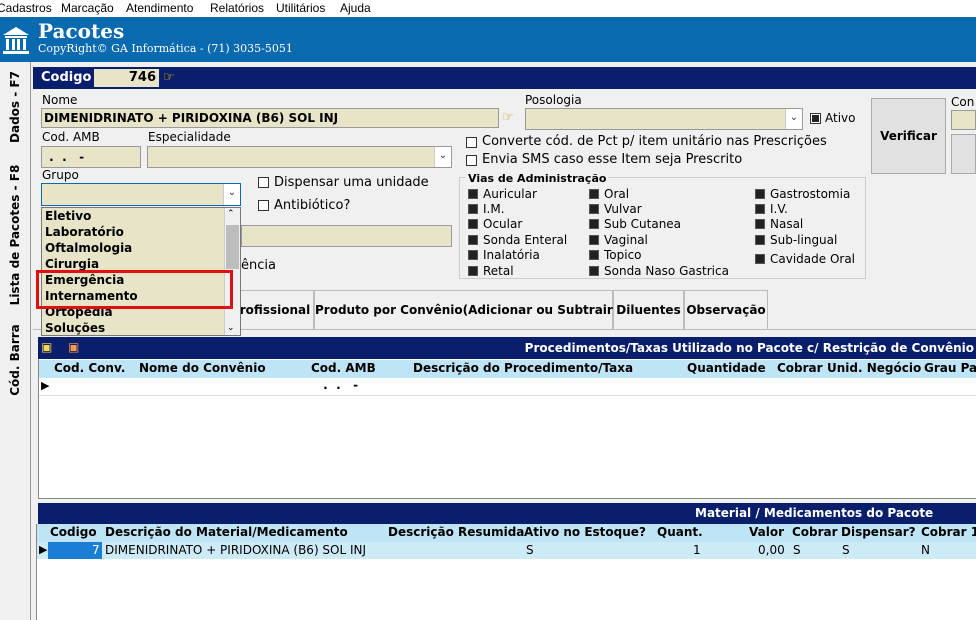  I want to click on vias-title: Vias de Administração, so click(537, 178).